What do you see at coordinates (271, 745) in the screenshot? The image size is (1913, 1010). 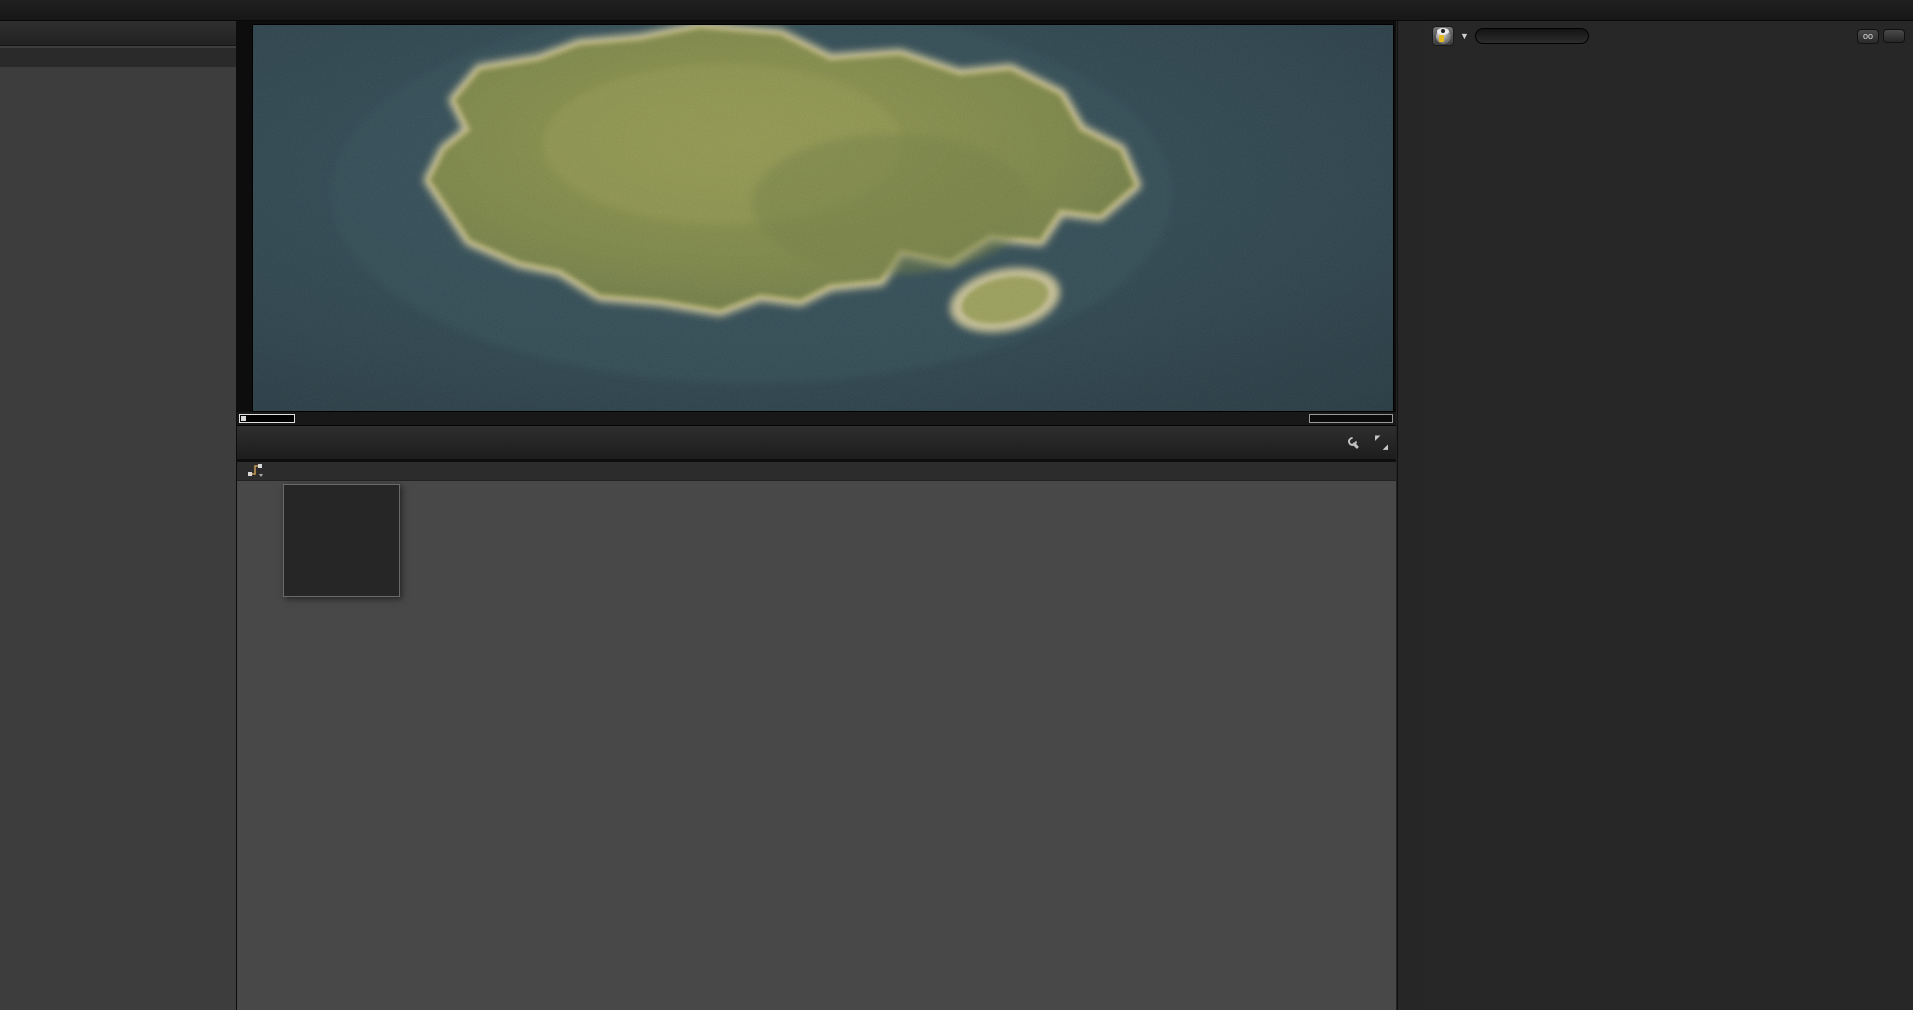 I see `node-editor-left-toolbar` at bounding box center [271, 745].